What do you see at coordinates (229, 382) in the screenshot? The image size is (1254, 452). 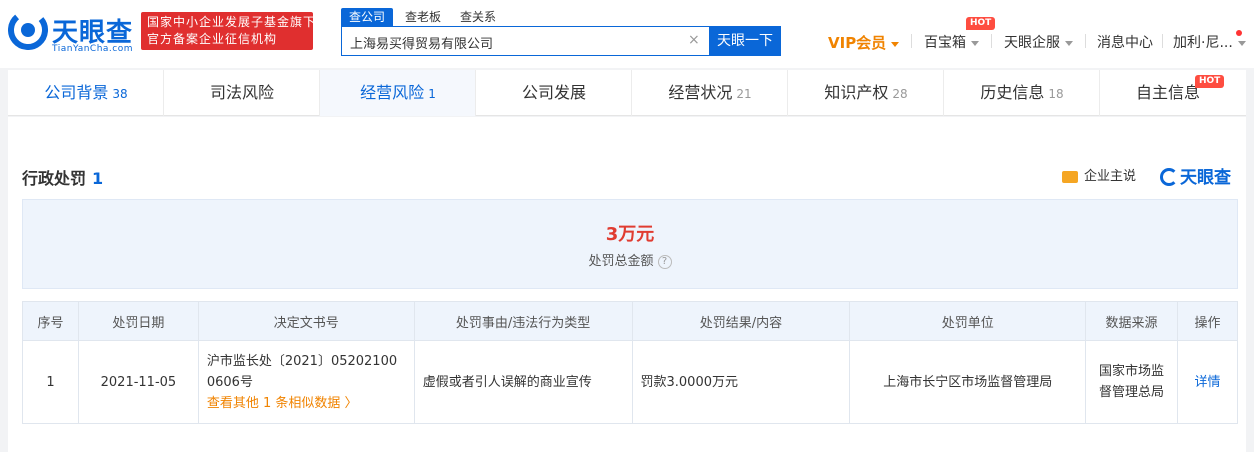 I see `doc-number-line2: 0606号` at bounding box center [229, 382].